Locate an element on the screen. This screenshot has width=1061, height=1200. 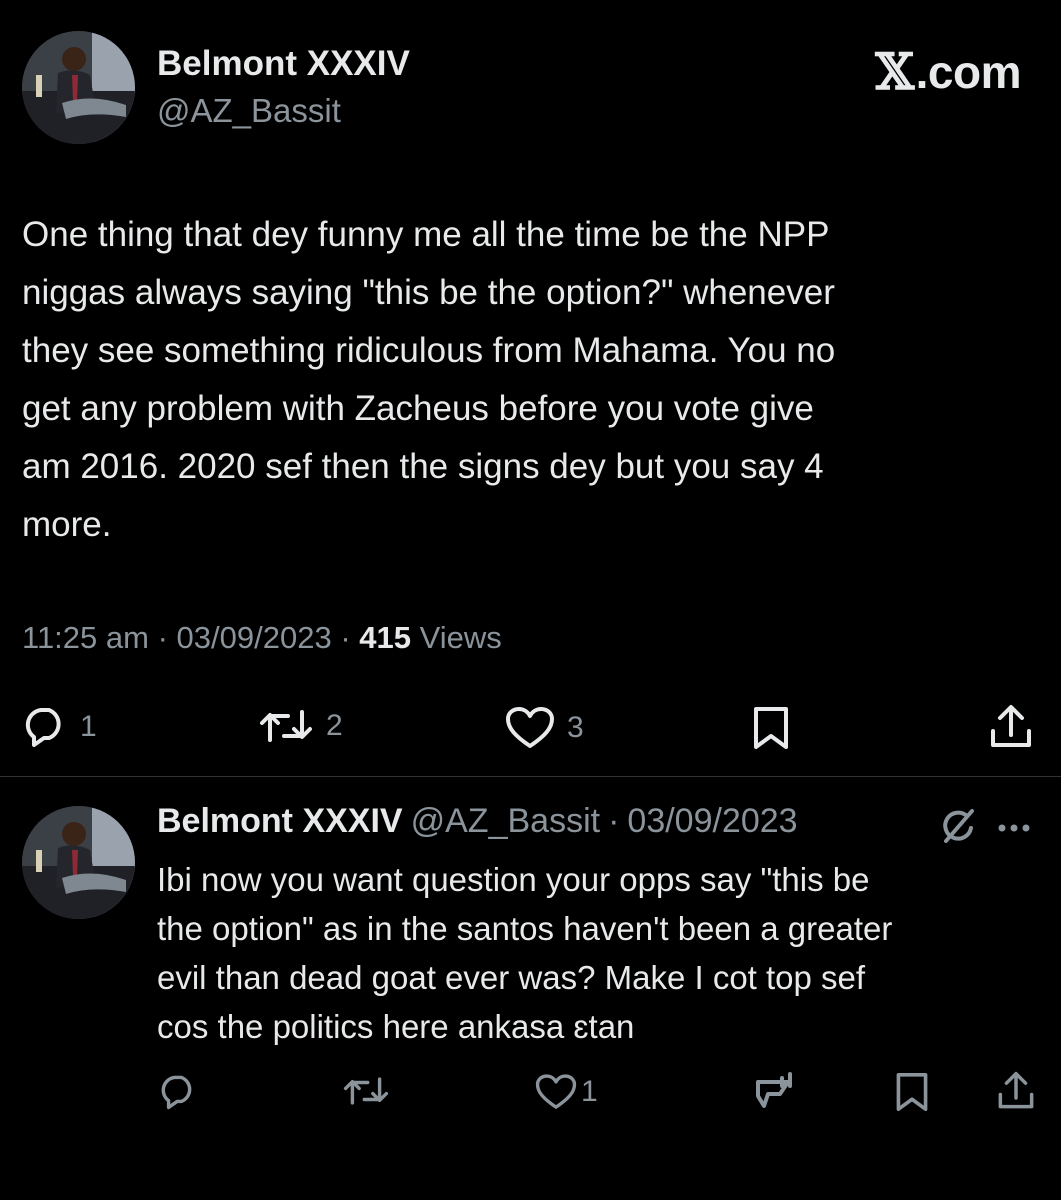
brand-watermark: 𝕏 .com is located at coordinates (948, 71).